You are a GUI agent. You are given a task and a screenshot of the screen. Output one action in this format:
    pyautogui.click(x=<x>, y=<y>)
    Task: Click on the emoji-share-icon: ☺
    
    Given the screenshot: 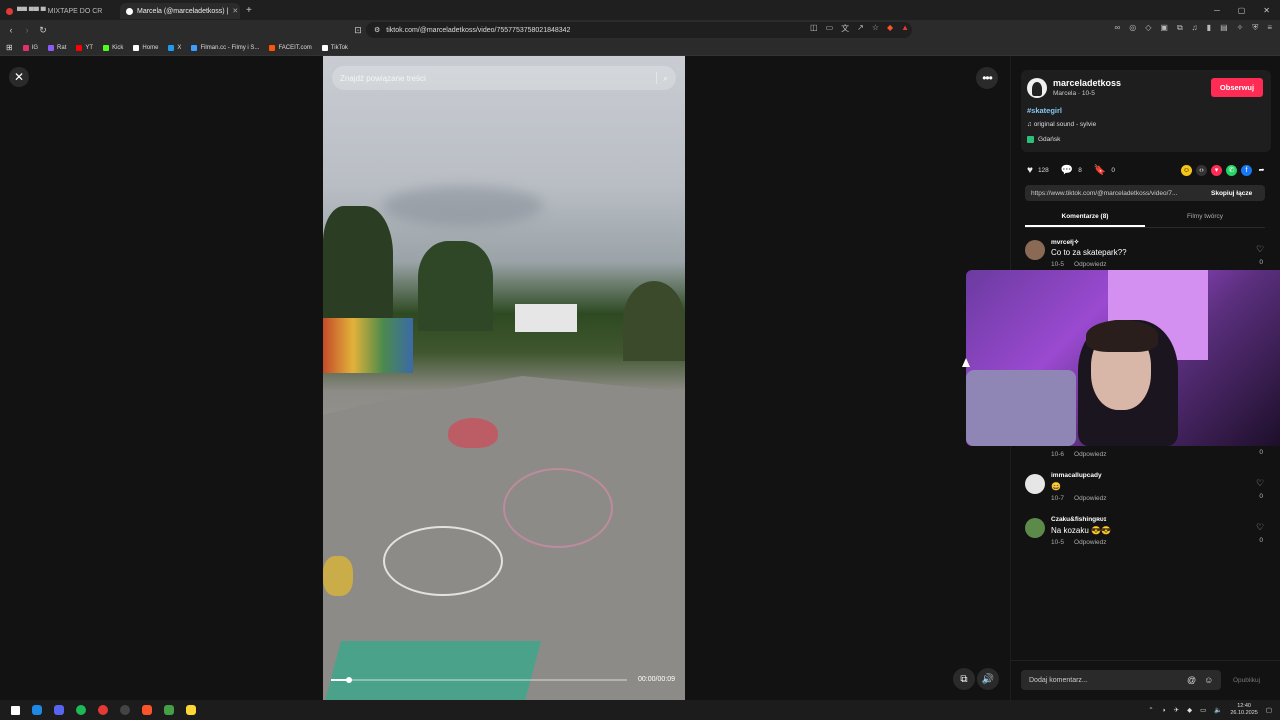 What is the action you would take?
    pyautogui.click(x=1186, y=170)
    